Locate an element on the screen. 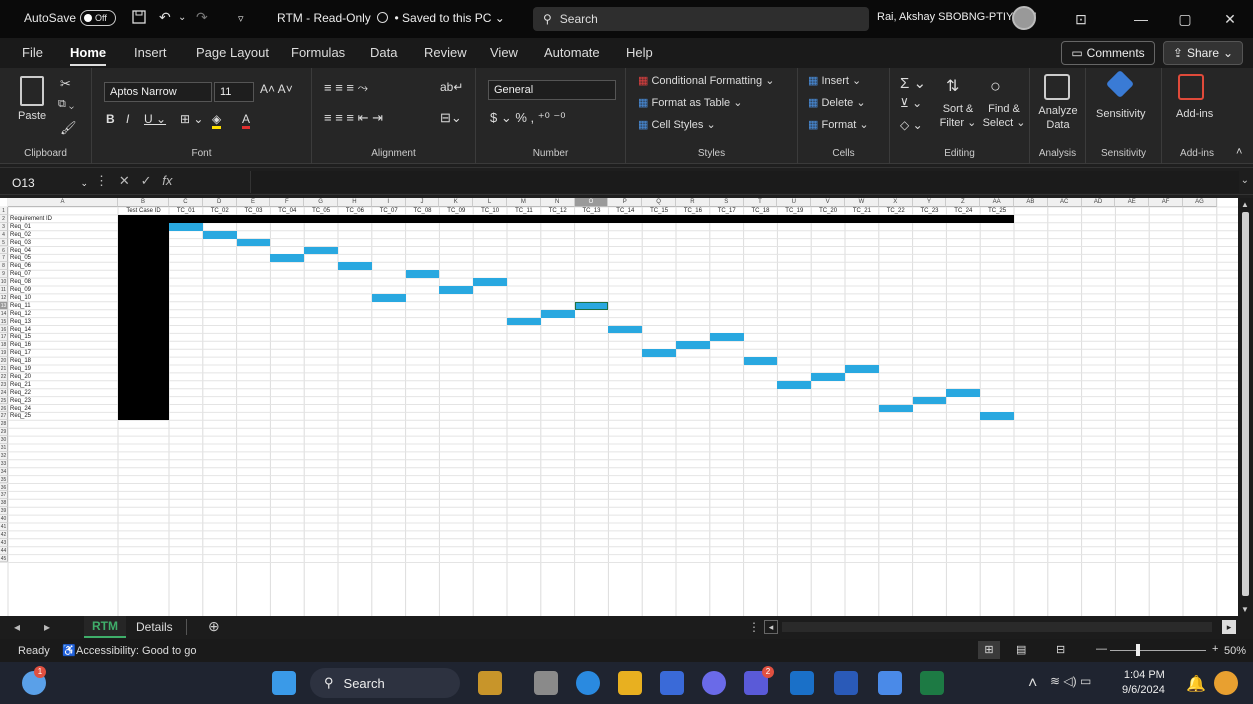 The width and height of the screenshot is (1253, 704). format-painter-icon: 🖌 is located at coordinates (68, 128).